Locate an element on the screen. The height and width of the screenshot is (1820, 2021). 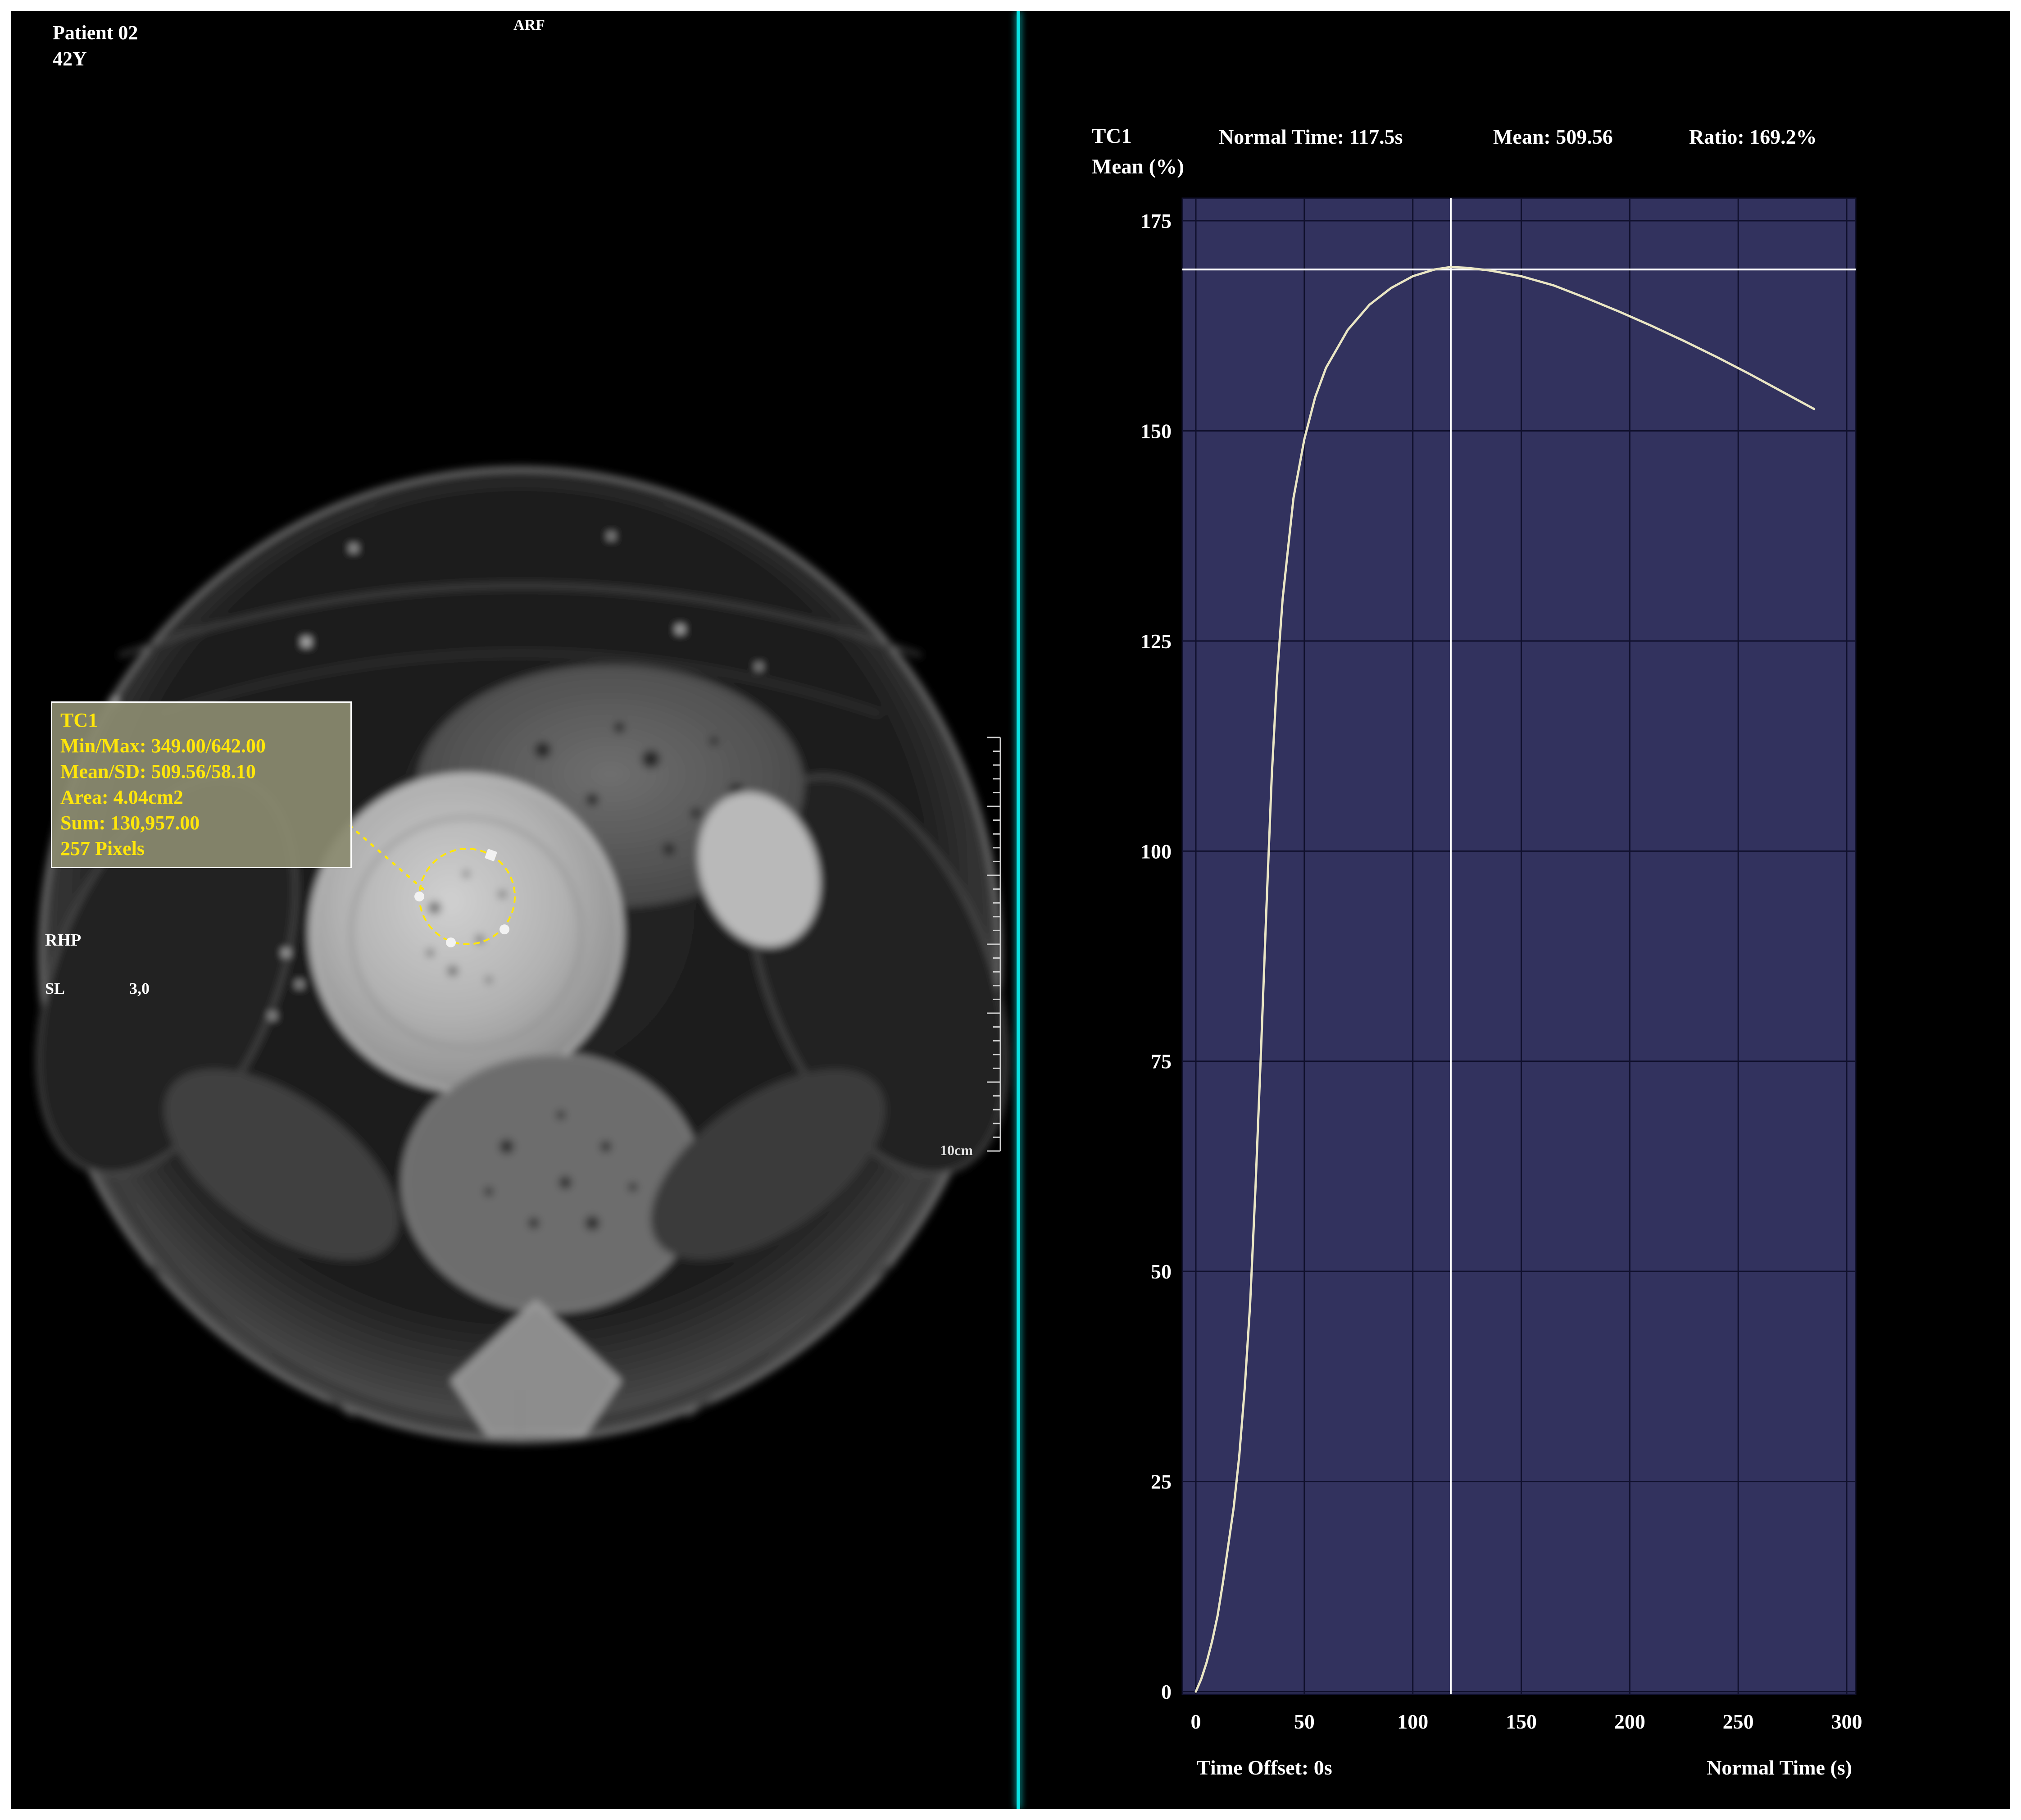
ruler-label: 10cm is located at coordinates (956, 1150).